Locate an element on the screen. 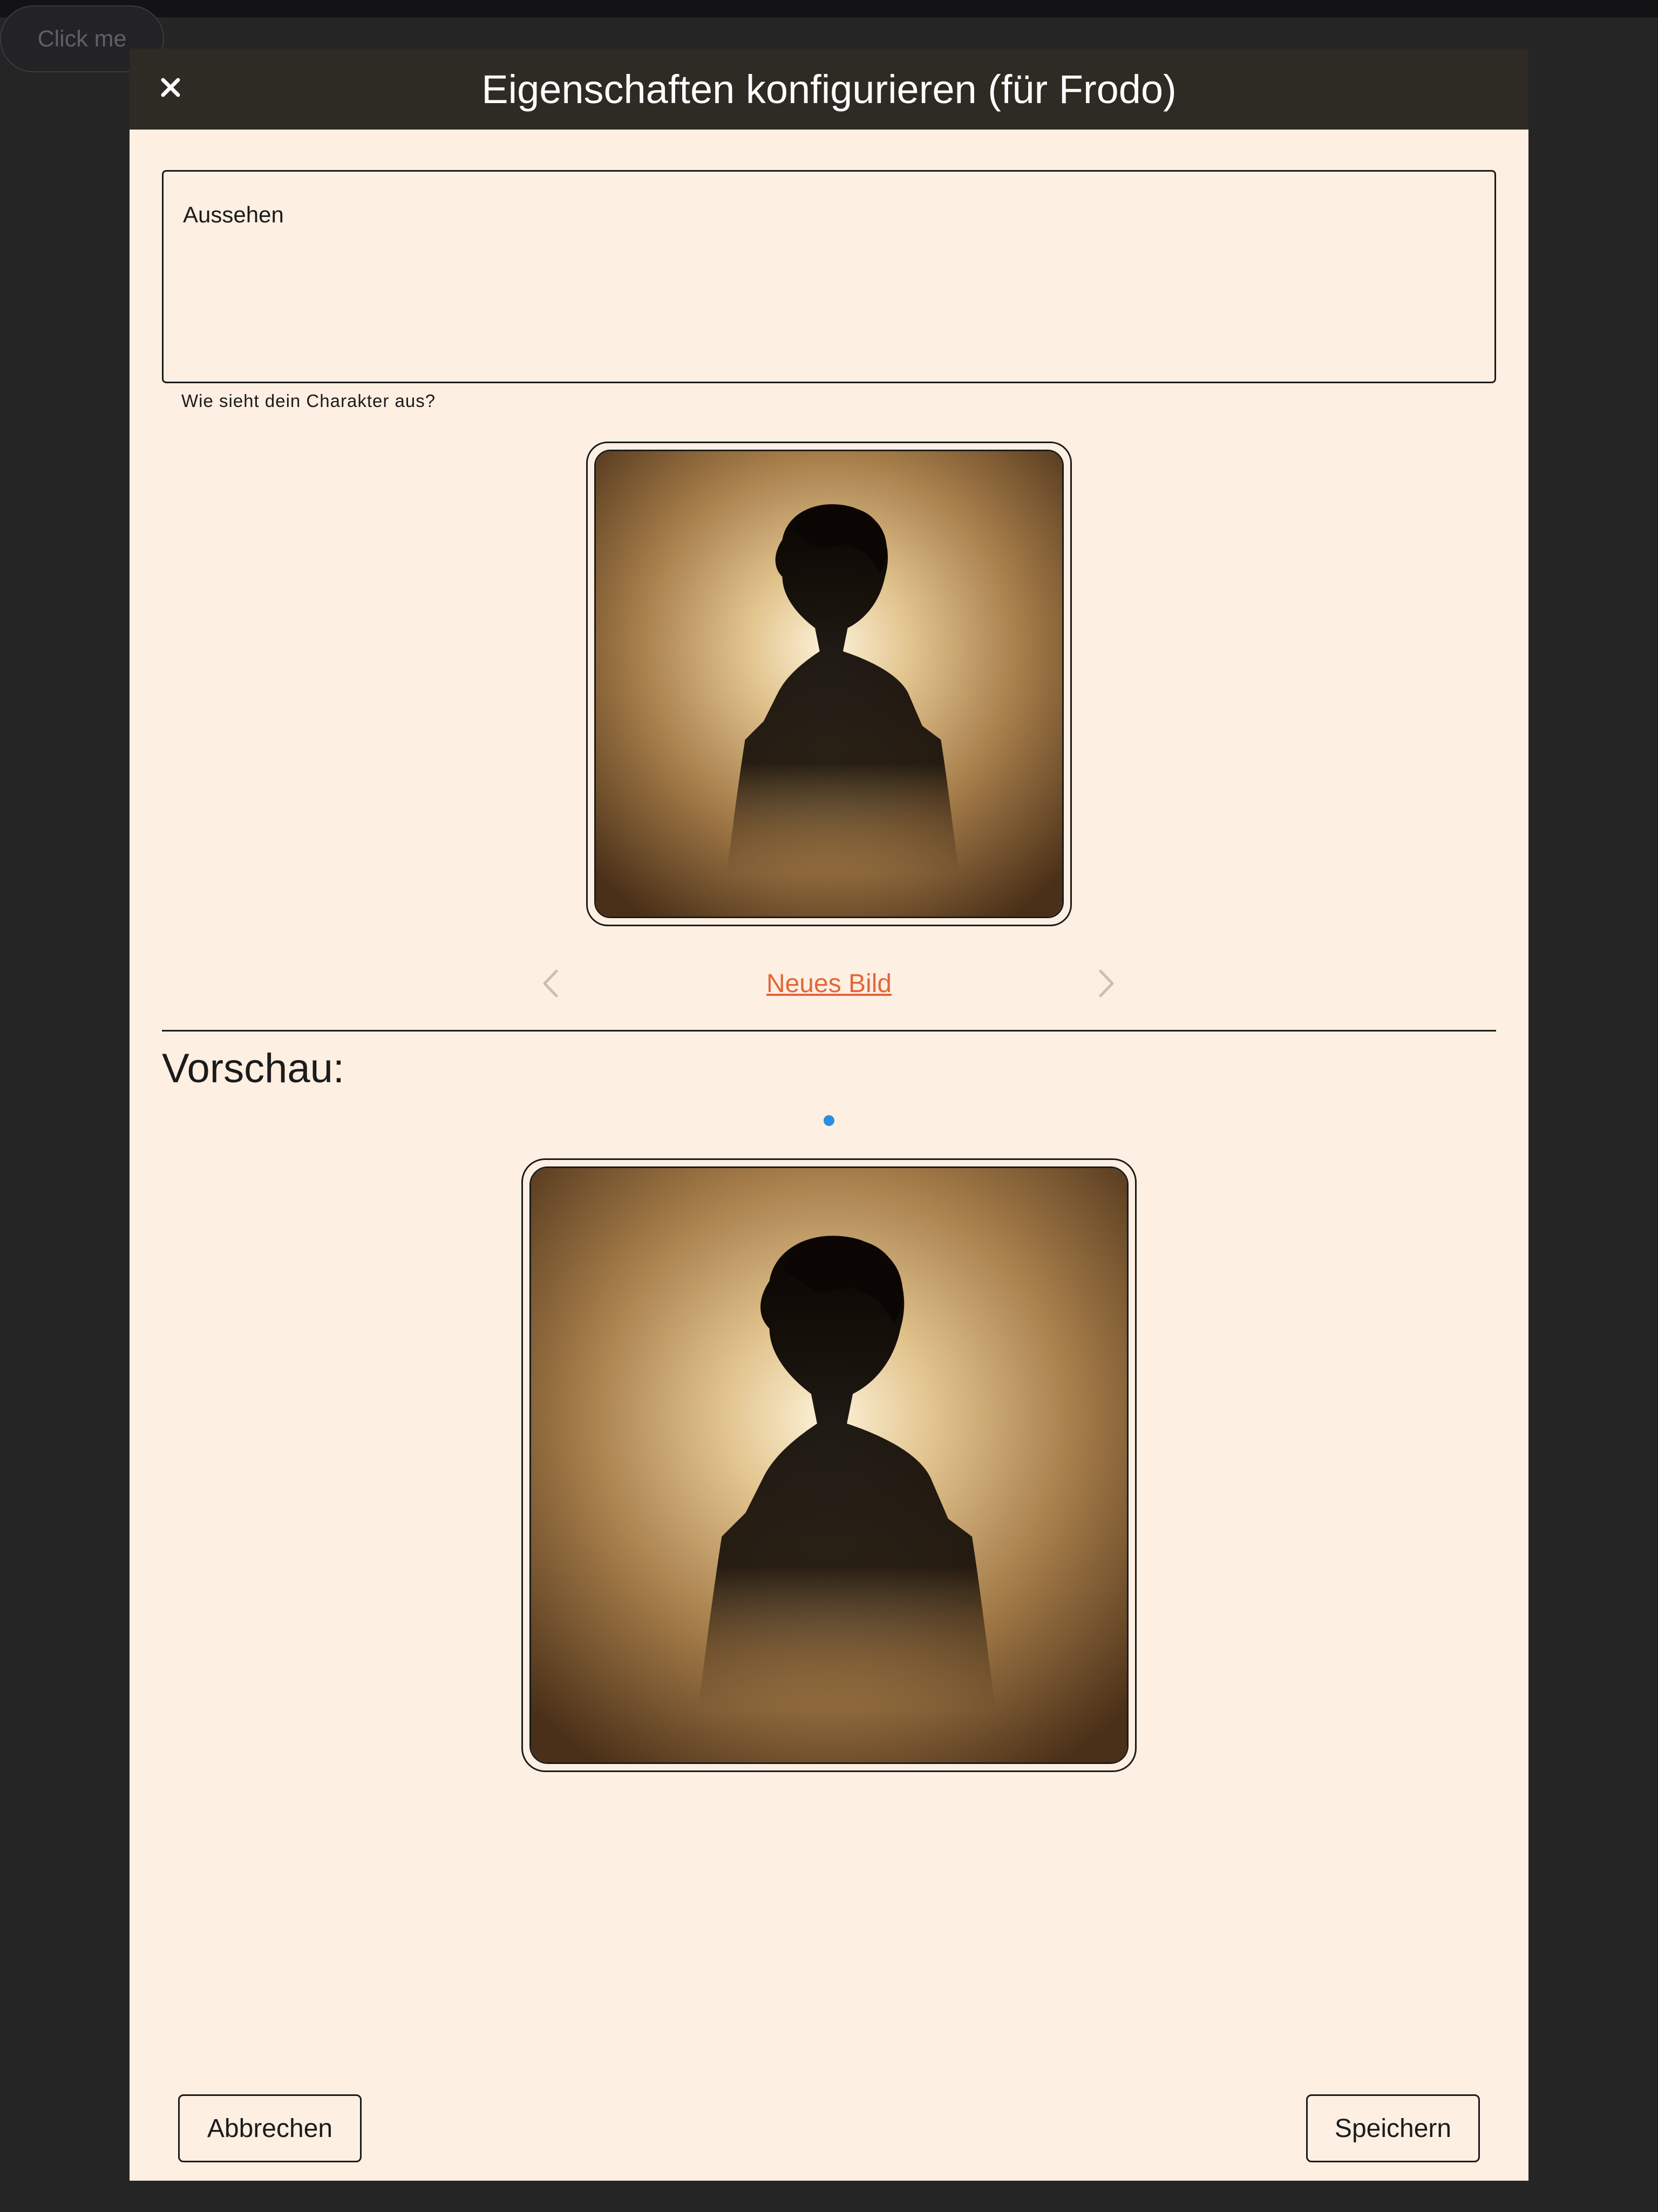 This screenshot has width=1658, height=2212. section-divider is located at coordinates (829, 1031).